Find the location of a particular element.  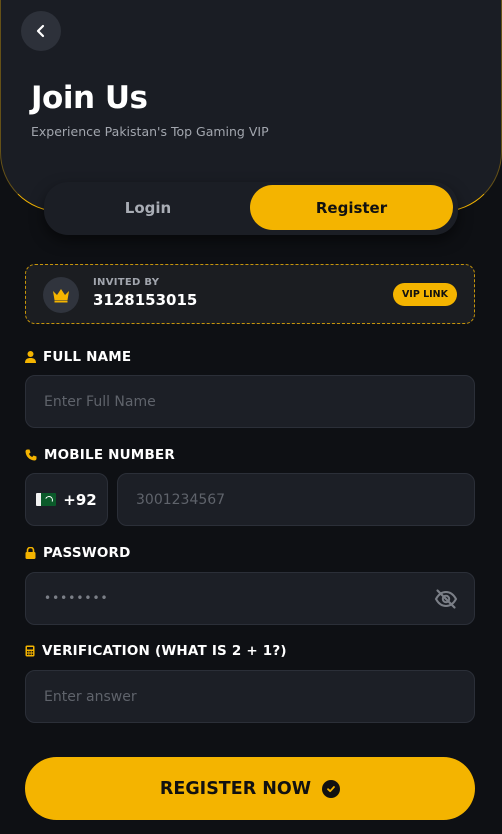

eye-off-icon is located at coordinates (446, 599).